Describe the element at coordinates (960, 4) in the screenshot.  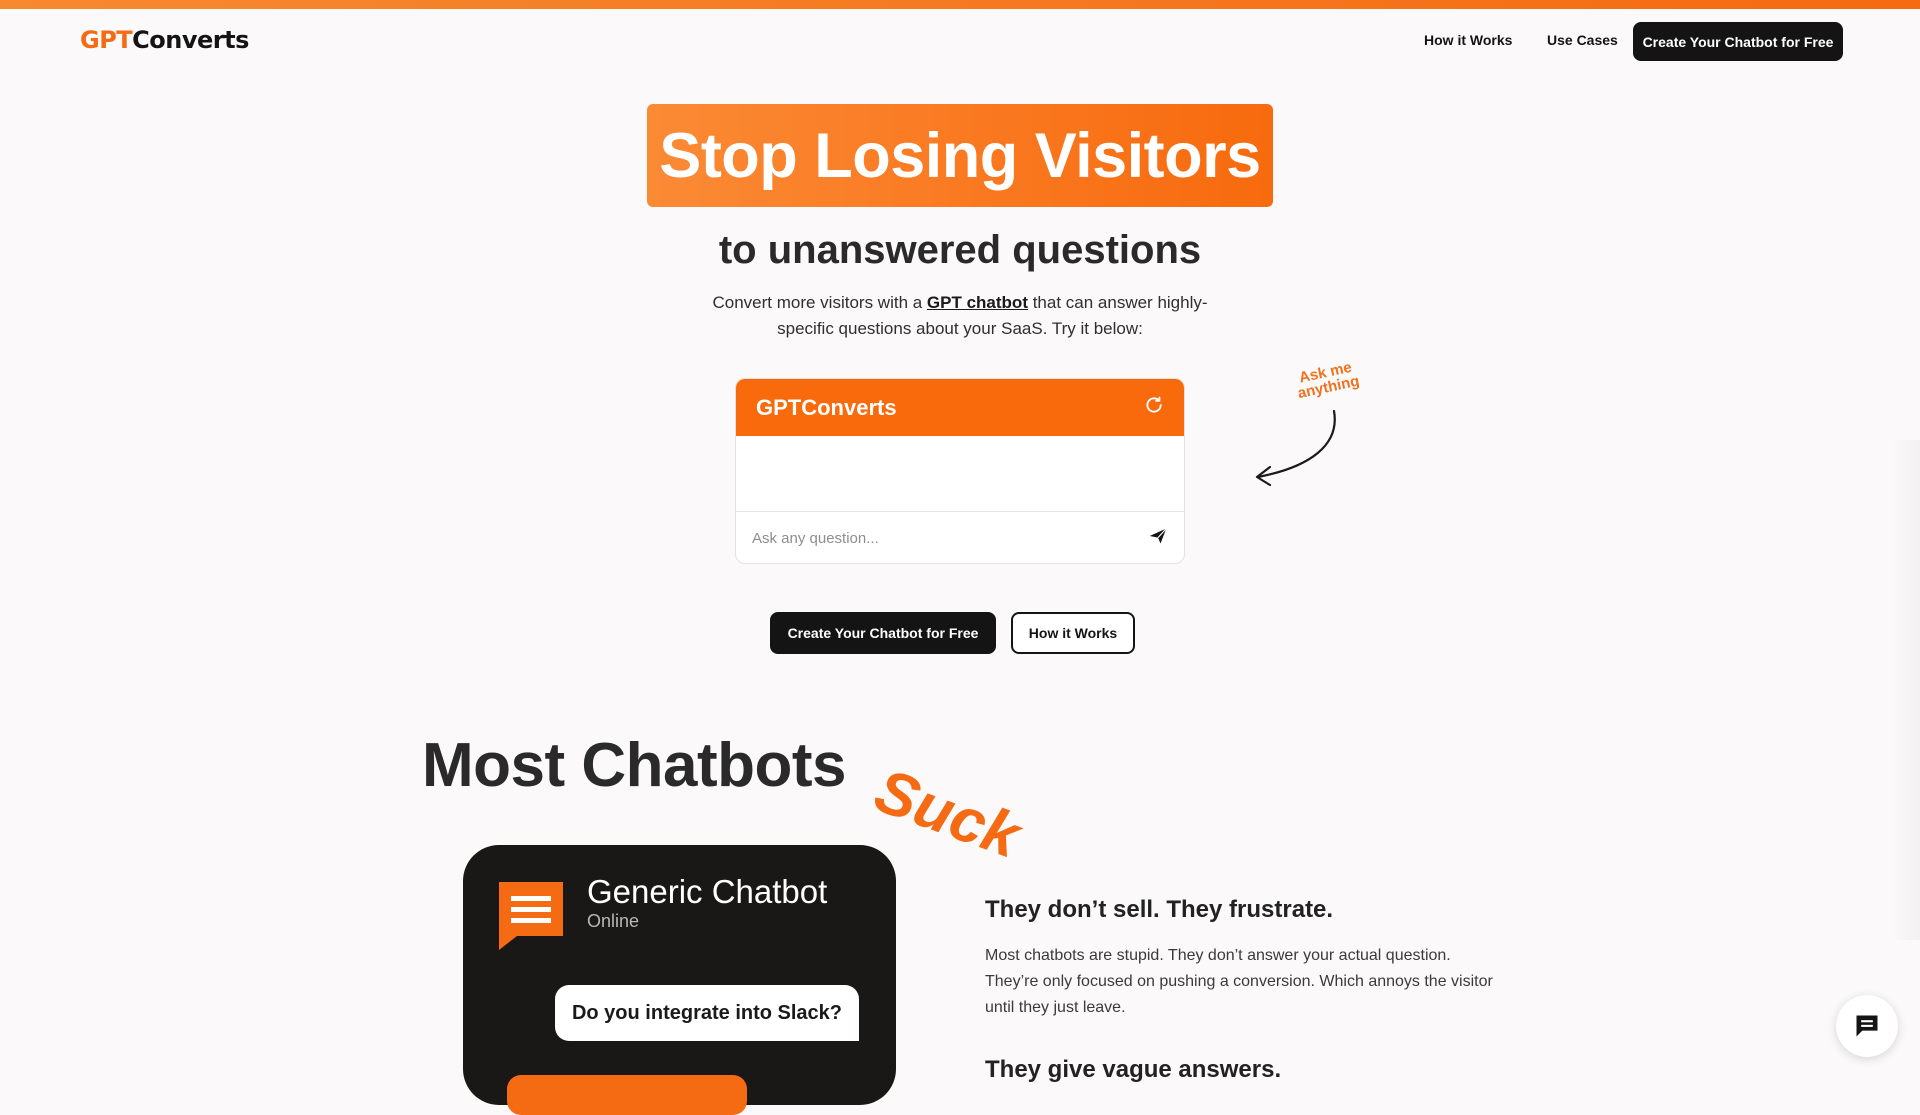
I see `top-accent-strip` at that location.